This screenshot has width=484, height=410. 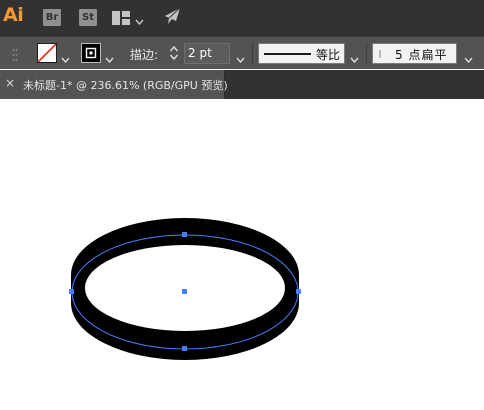 I want to click on brush-dropdown-chevron-icon, so click(x=468, y=58).